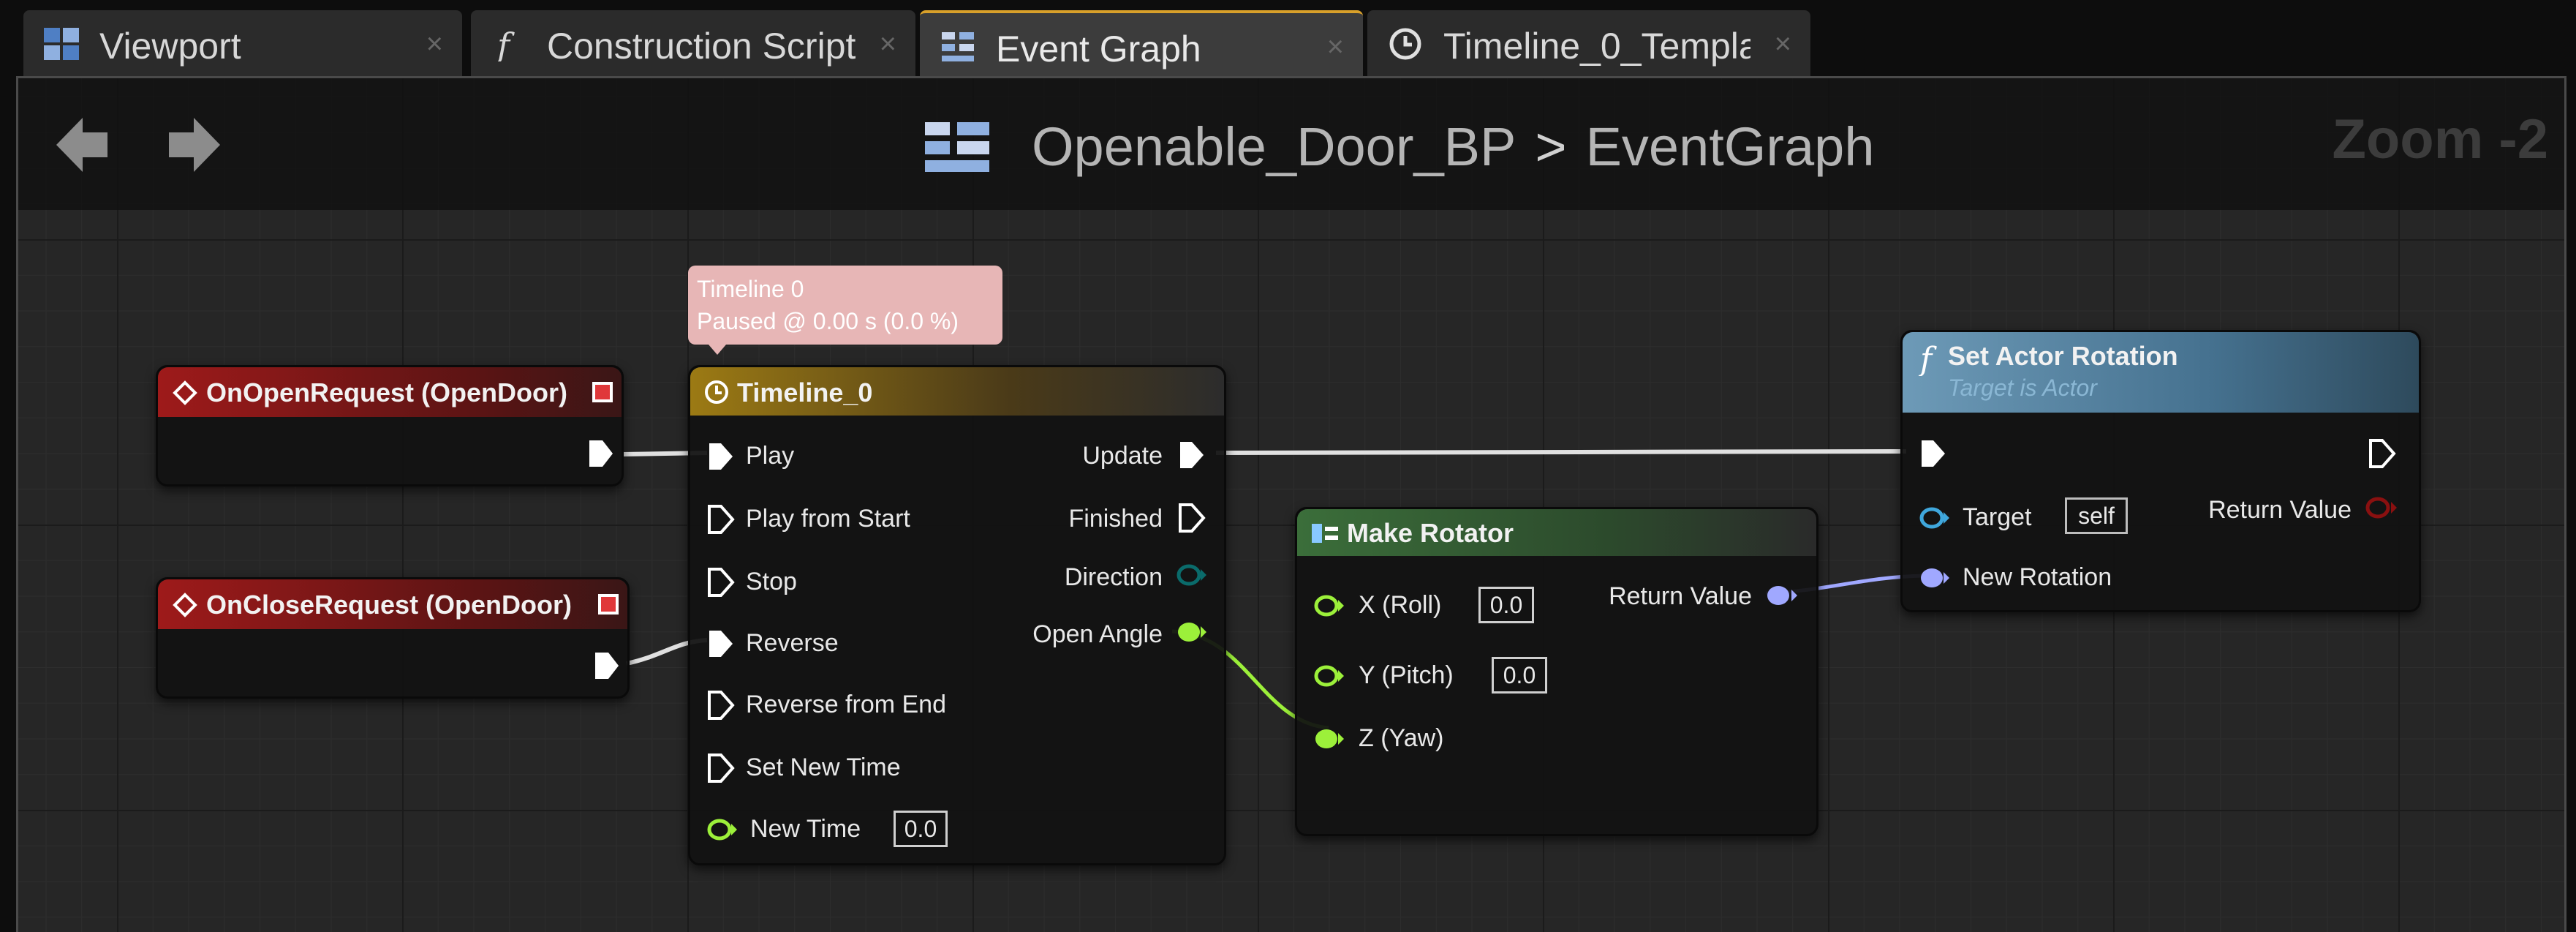 The image size is (2576, 932). Describe the element at coordinates (1122, 456) in the screenshot. I see `pin-label-update: Update` at that location.